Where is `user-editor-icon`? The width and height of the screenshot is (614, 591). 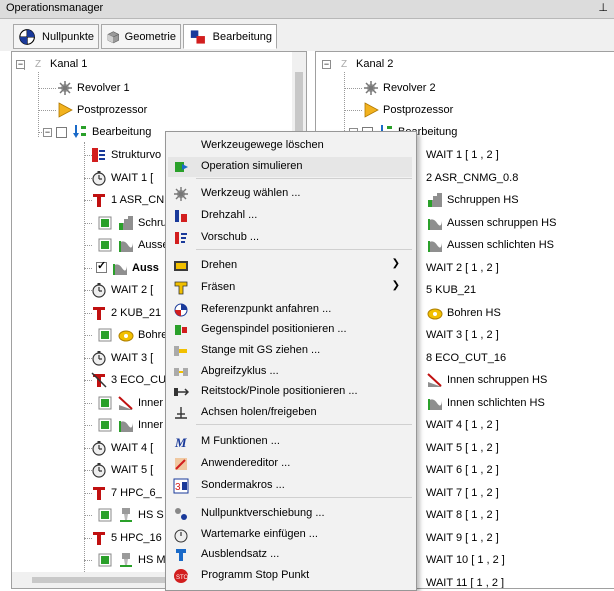 user-editor-icon is located at coordinates (181, 464).